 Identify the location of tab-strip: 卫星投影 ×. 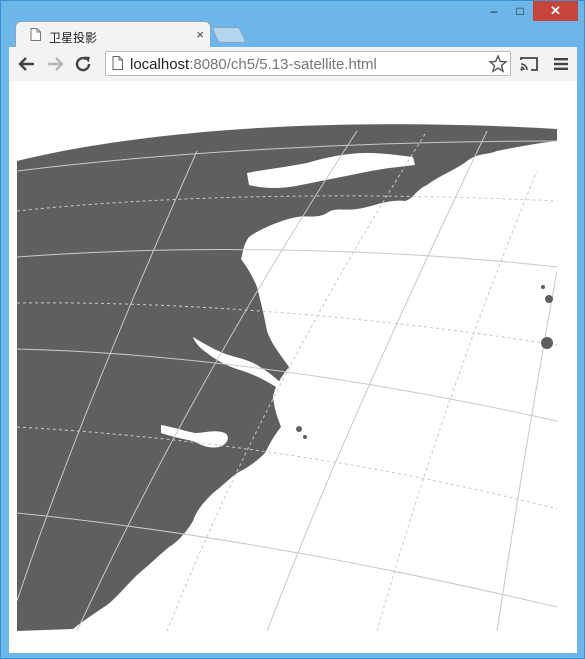
(289, 33).